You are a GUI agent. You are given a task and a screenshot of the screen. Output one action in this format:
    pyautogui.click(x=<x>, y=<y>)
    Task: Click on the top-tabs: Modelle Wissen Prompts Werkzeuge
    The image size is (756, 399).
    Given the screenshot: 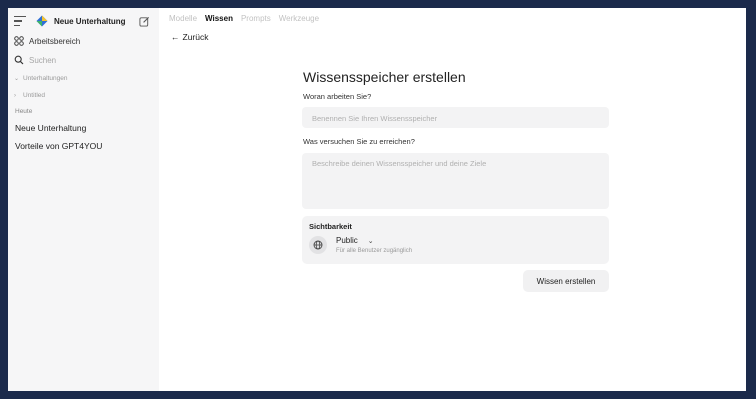 What is the action you would take?
    pyautogui.click(x=244, y=18)
    